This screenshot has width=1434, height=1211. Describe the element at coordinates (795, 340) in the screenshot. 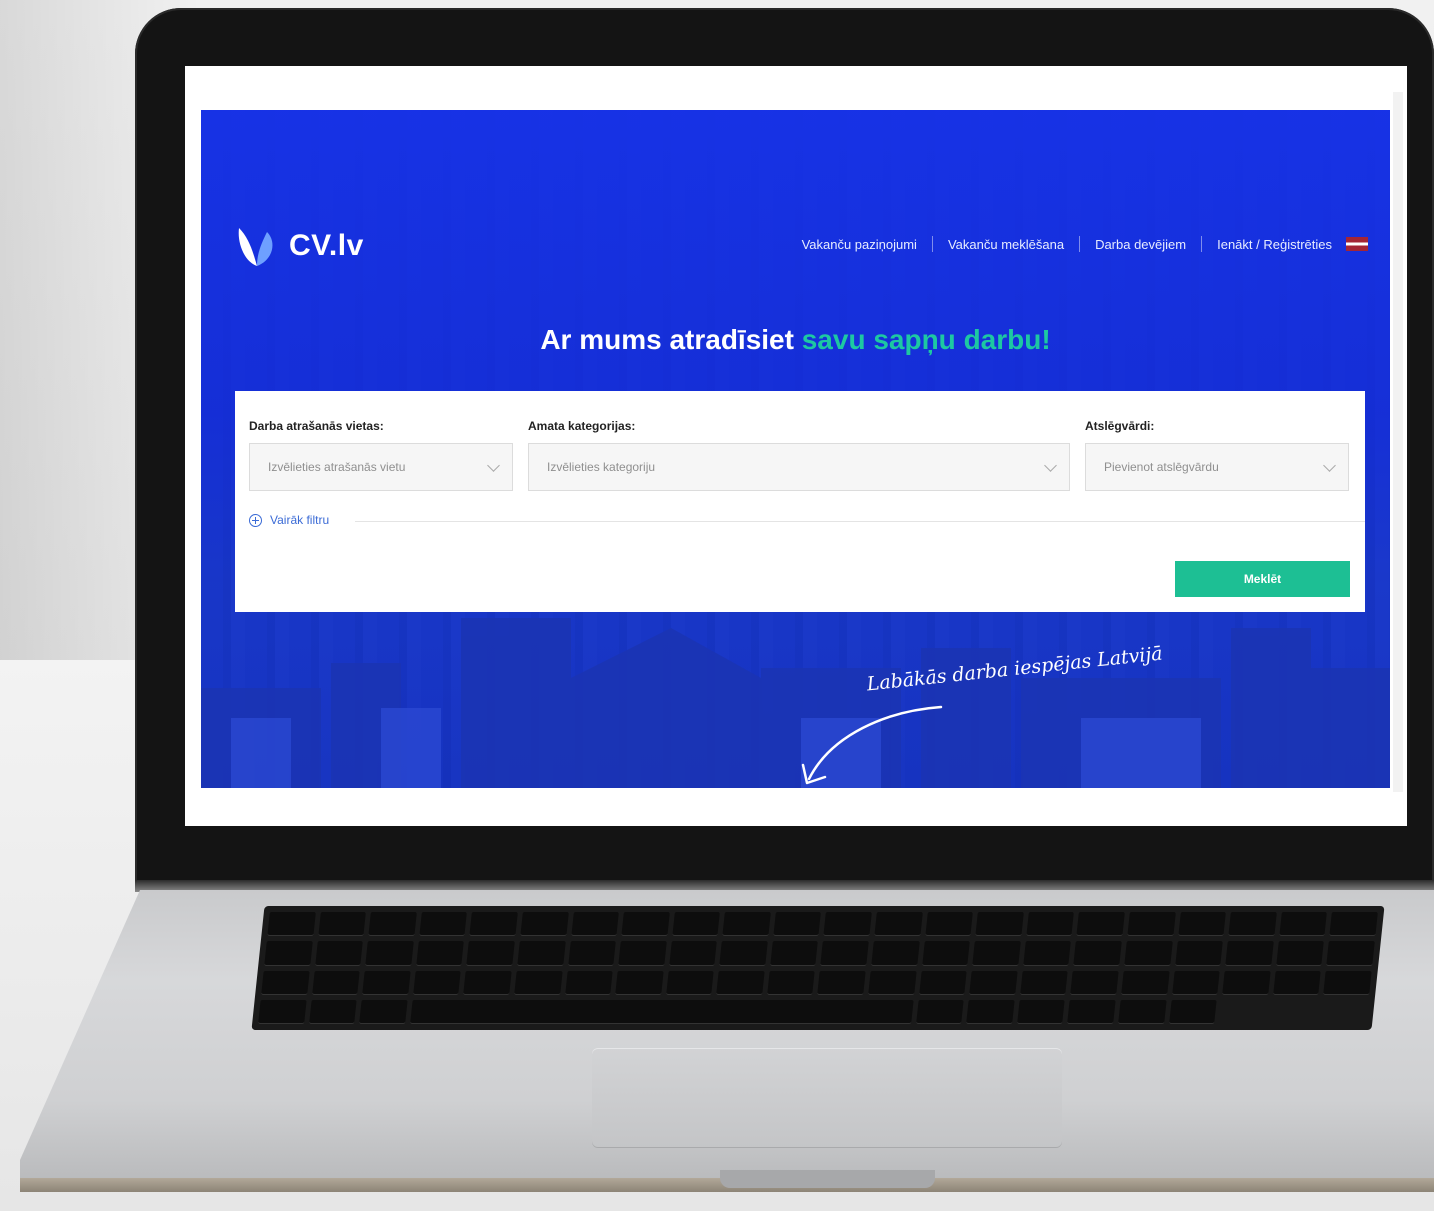

I see `hero-headline: Ar mums atradīsiet savu sapņu darbu!` at that location.